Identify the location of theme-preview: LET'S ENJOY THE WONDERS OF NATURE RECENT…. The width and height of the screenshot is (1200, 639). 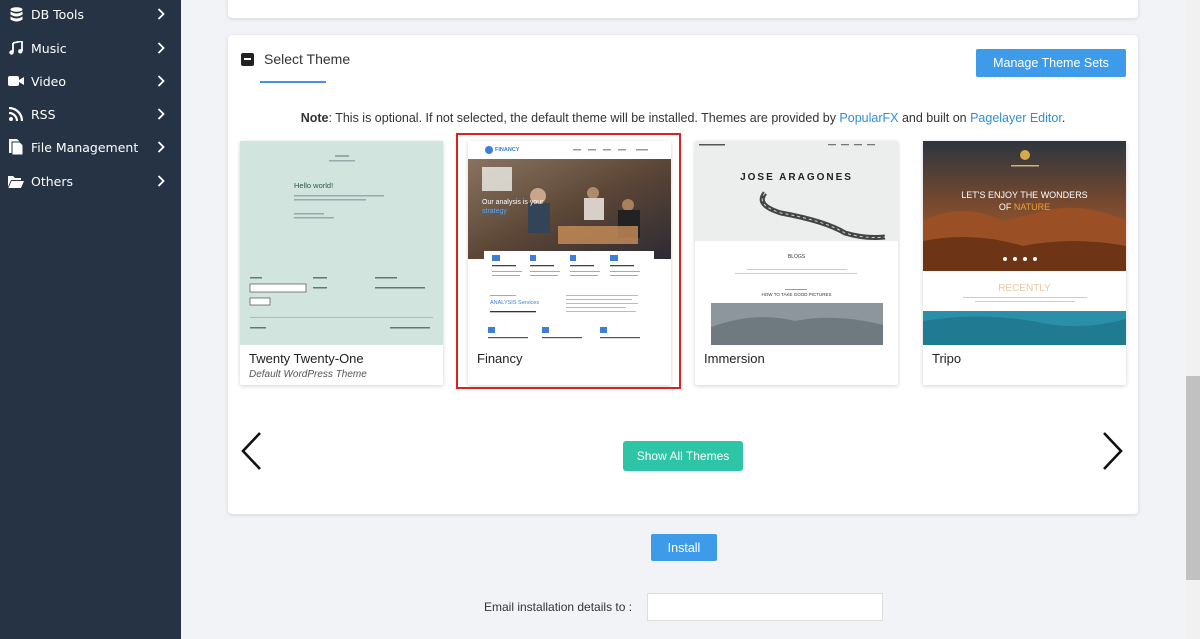
(1024, 243).